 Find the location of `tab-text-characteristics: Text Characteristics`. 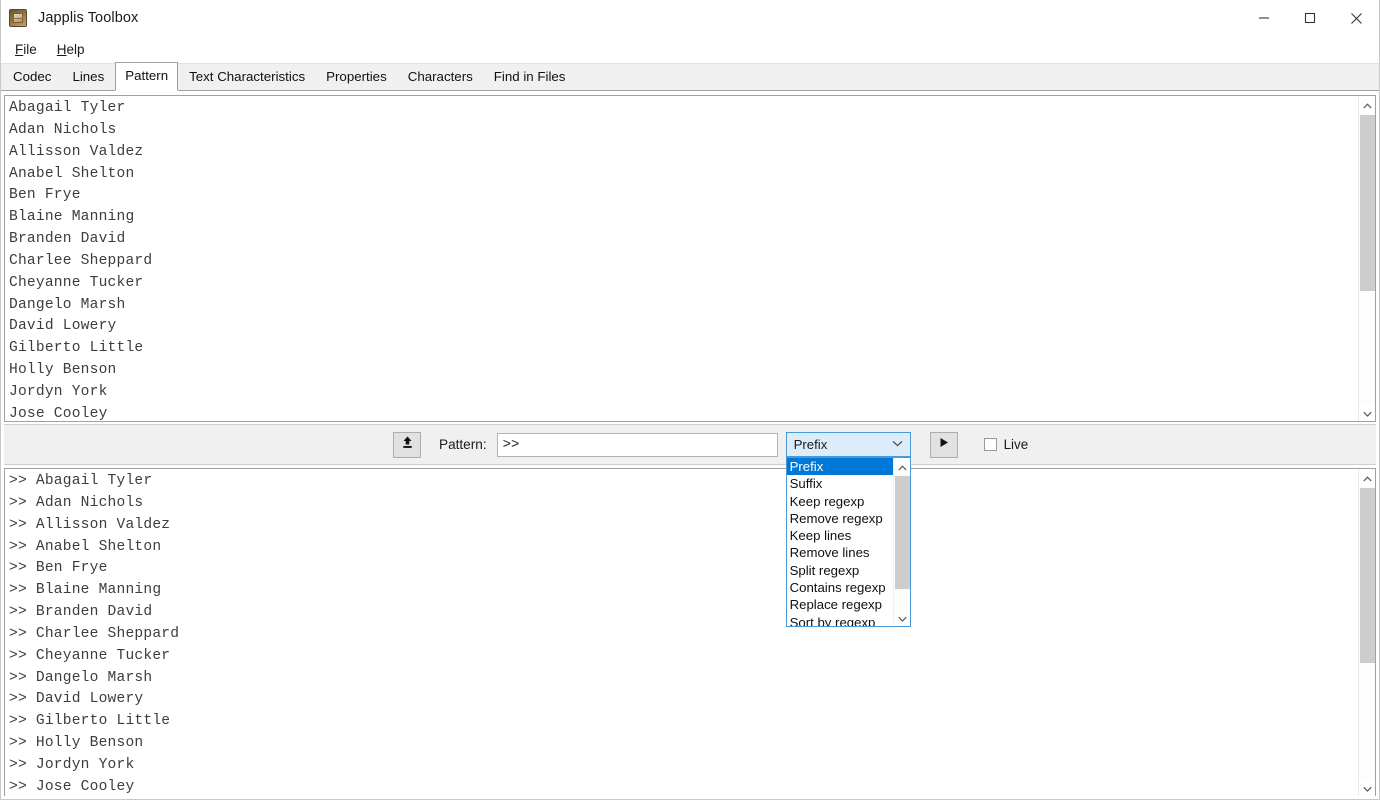

tab-text-characteristics: Text Characteristics is located at coordinates (247, 77).